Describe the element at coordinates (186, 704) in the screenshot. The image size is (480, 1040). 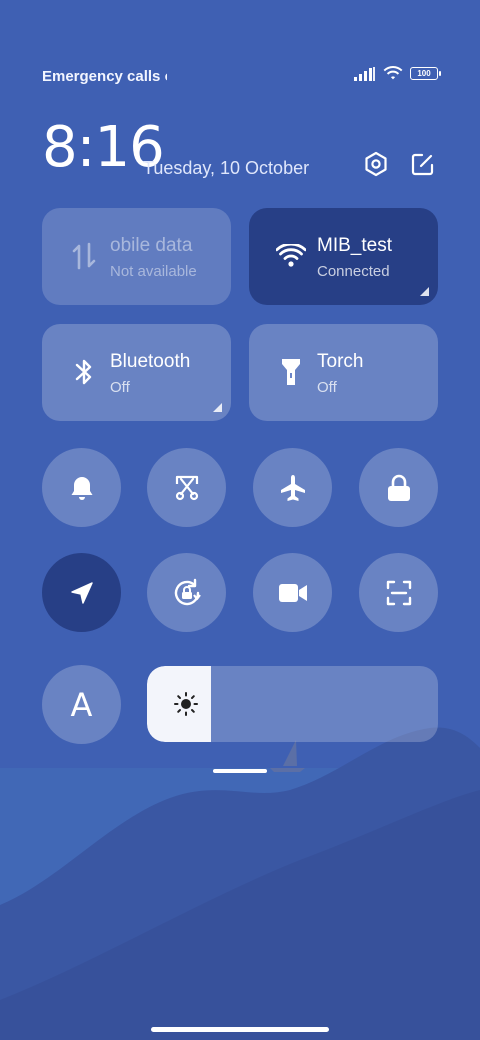
I see `sun-icon` at that location.